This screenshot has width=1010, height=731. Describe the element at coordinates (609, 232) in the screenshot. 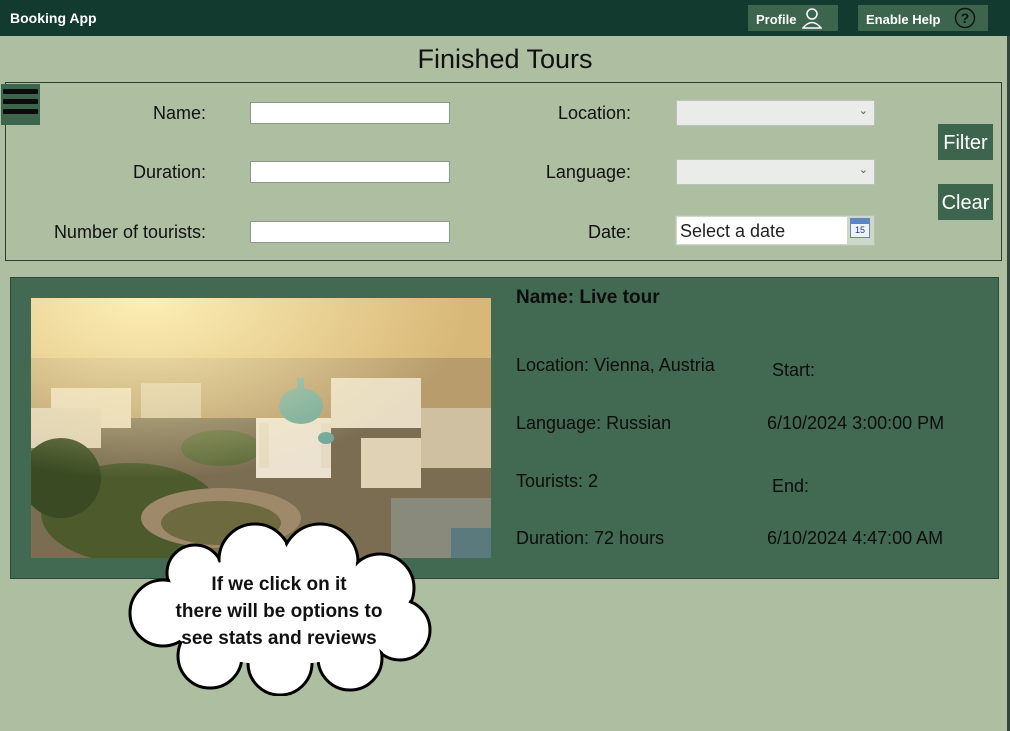

I see `date-label: Date:` at that location.